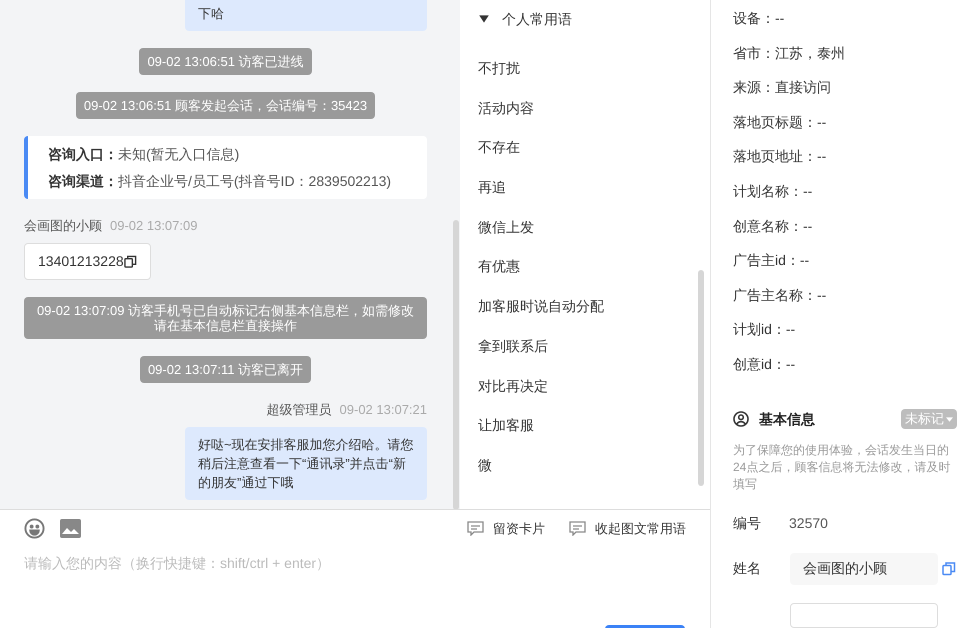 The image size is (977, 628). I want to click on section-title: 基本信息, so click(787, 419).